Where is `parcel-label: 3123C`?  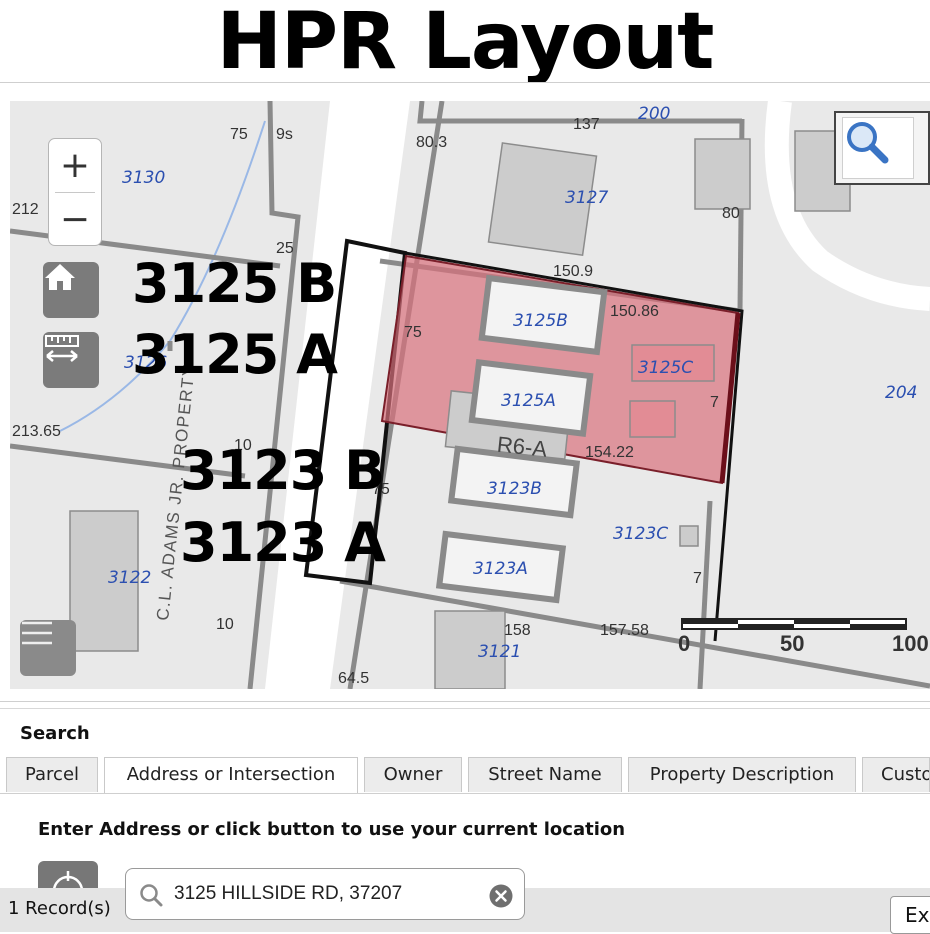 parcel-label: 3123C is located at coordinates (640, 534).